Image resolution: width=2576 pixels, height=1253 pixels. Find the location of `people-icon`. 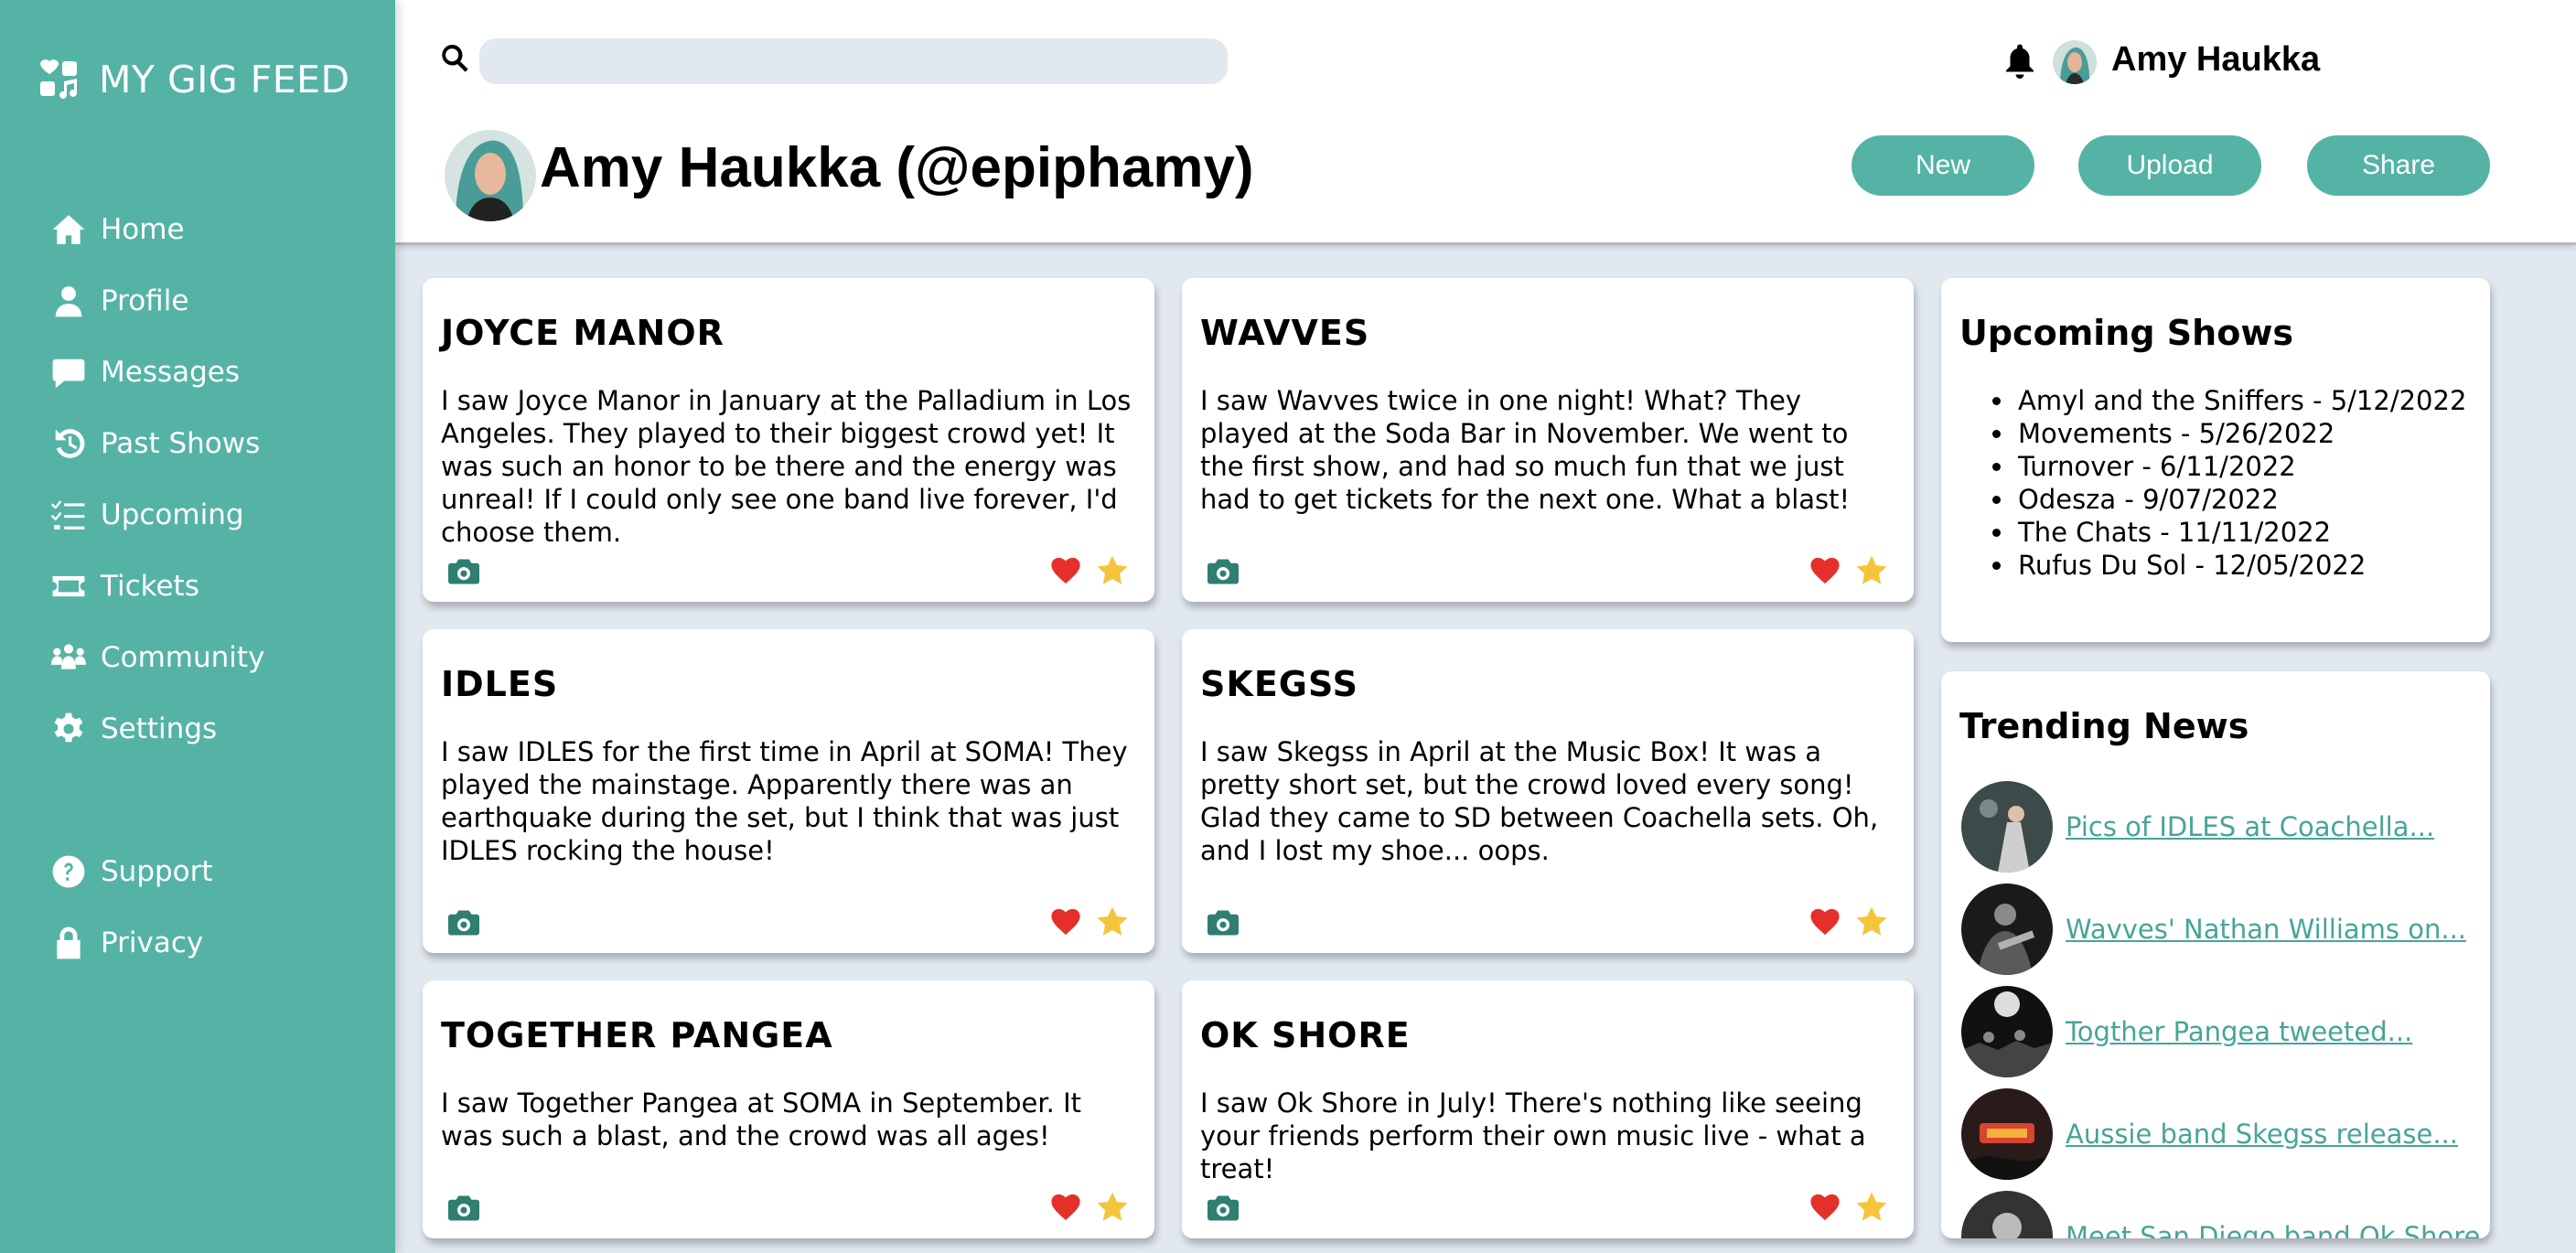

people-icon is located at coordinates (69, 657).